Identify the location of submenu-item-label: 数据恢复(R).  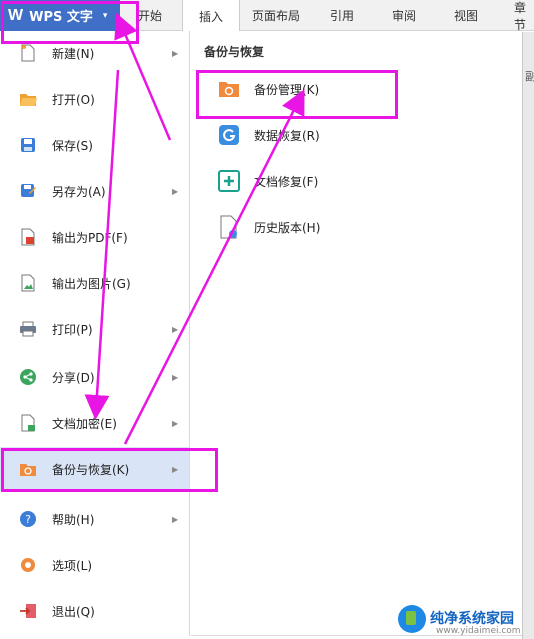
(287, 135).